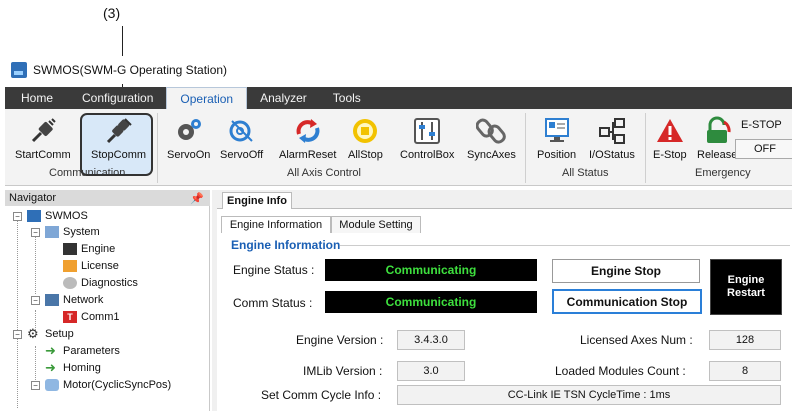 This screenshot has width=792, height=411. I want to click on group-communication-label: Communication, so click(87, 173).